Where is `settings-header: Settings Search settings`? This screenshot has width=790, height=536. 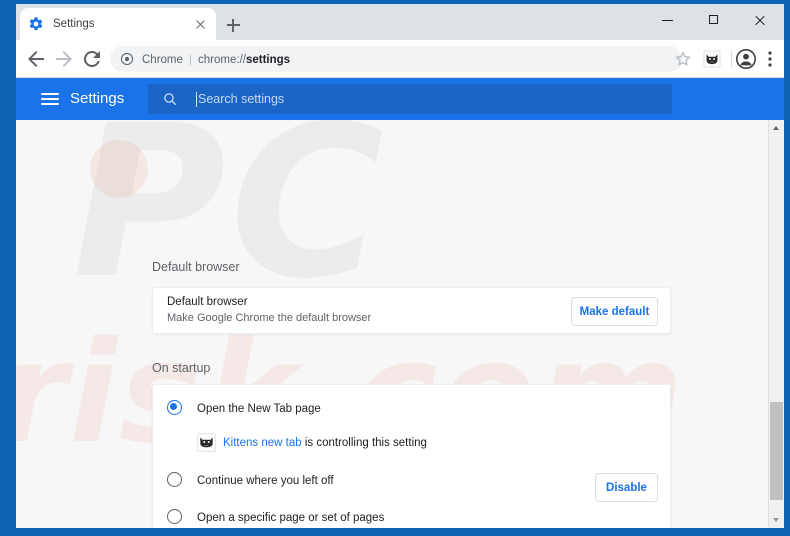 settings-header: Settings Search settings is located at coordinates (400, 99).